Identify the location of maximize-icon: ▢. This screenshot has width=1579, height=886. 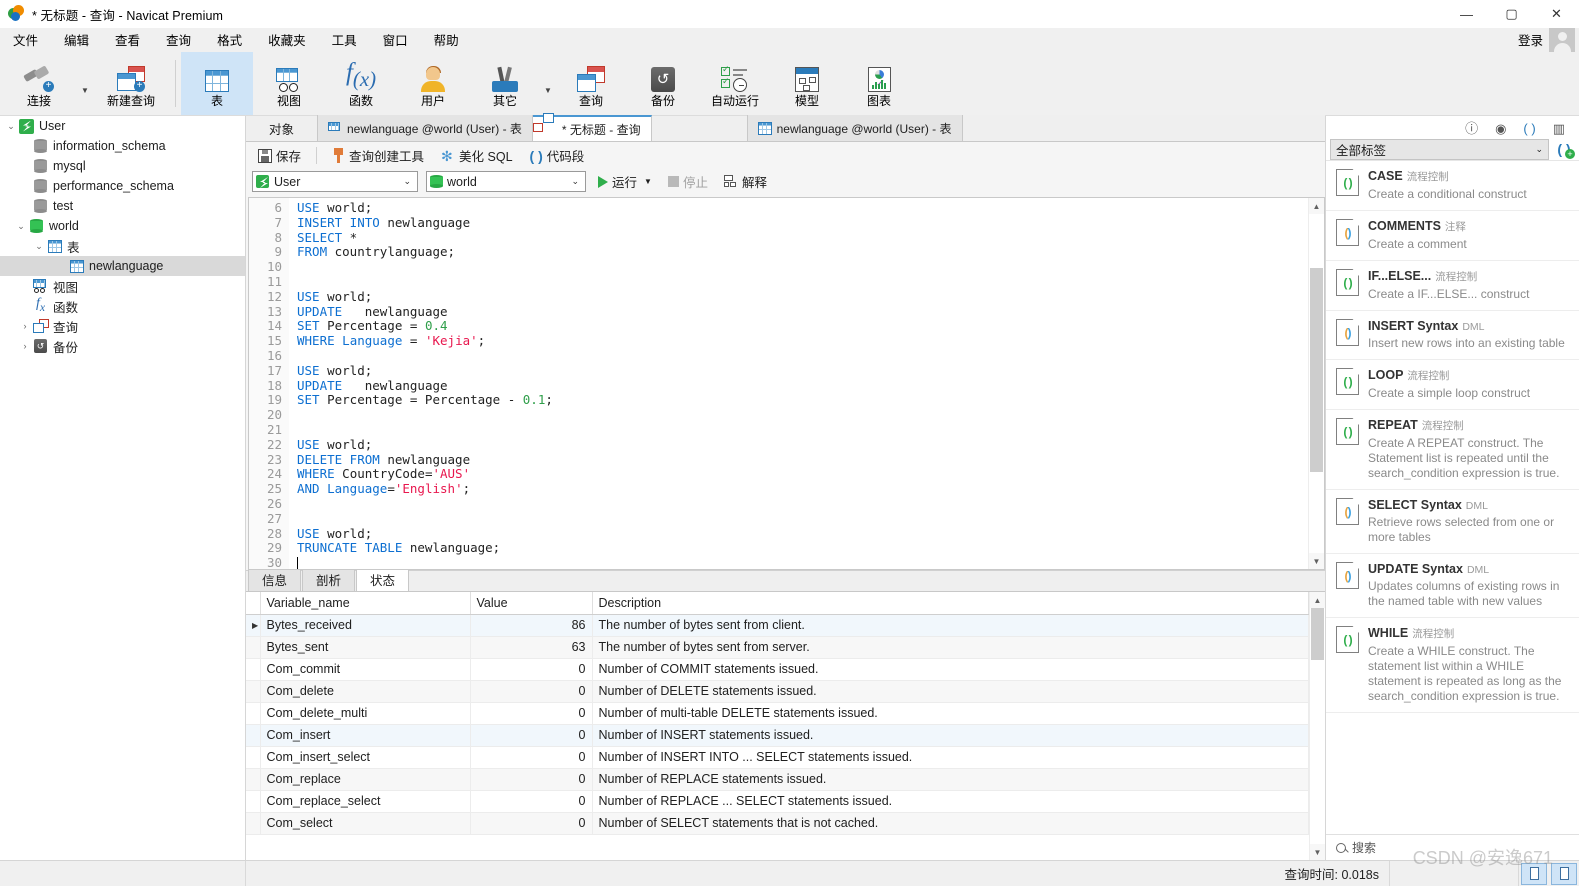
(1511, 14).